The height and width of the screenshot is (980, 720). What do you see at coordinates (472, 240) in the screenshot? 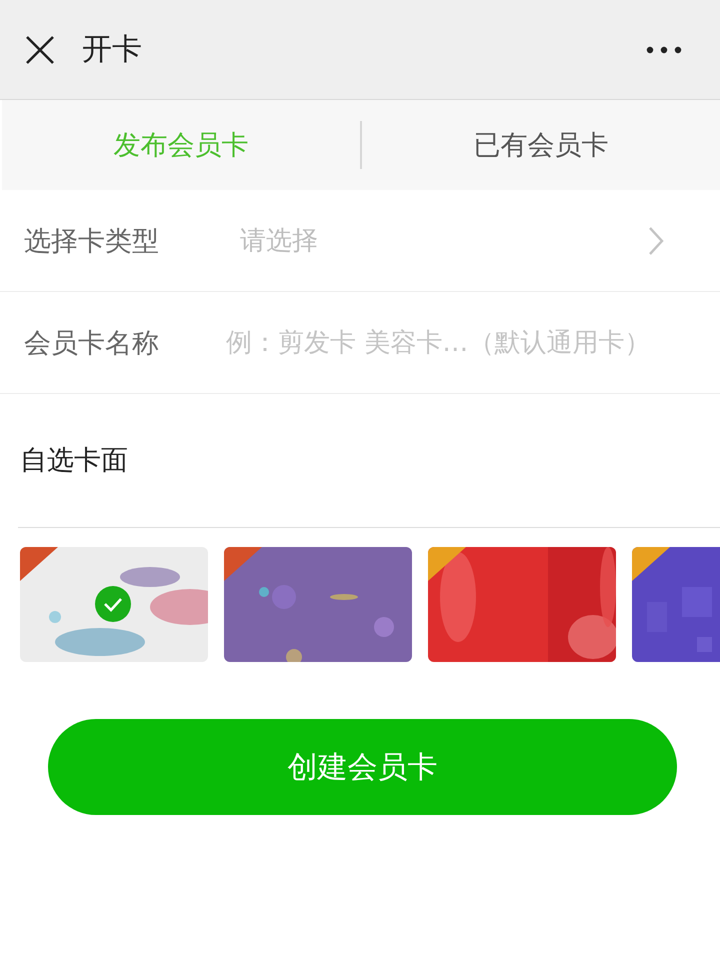
I see `select-field: 请选择` at bounding box center [472, 240].